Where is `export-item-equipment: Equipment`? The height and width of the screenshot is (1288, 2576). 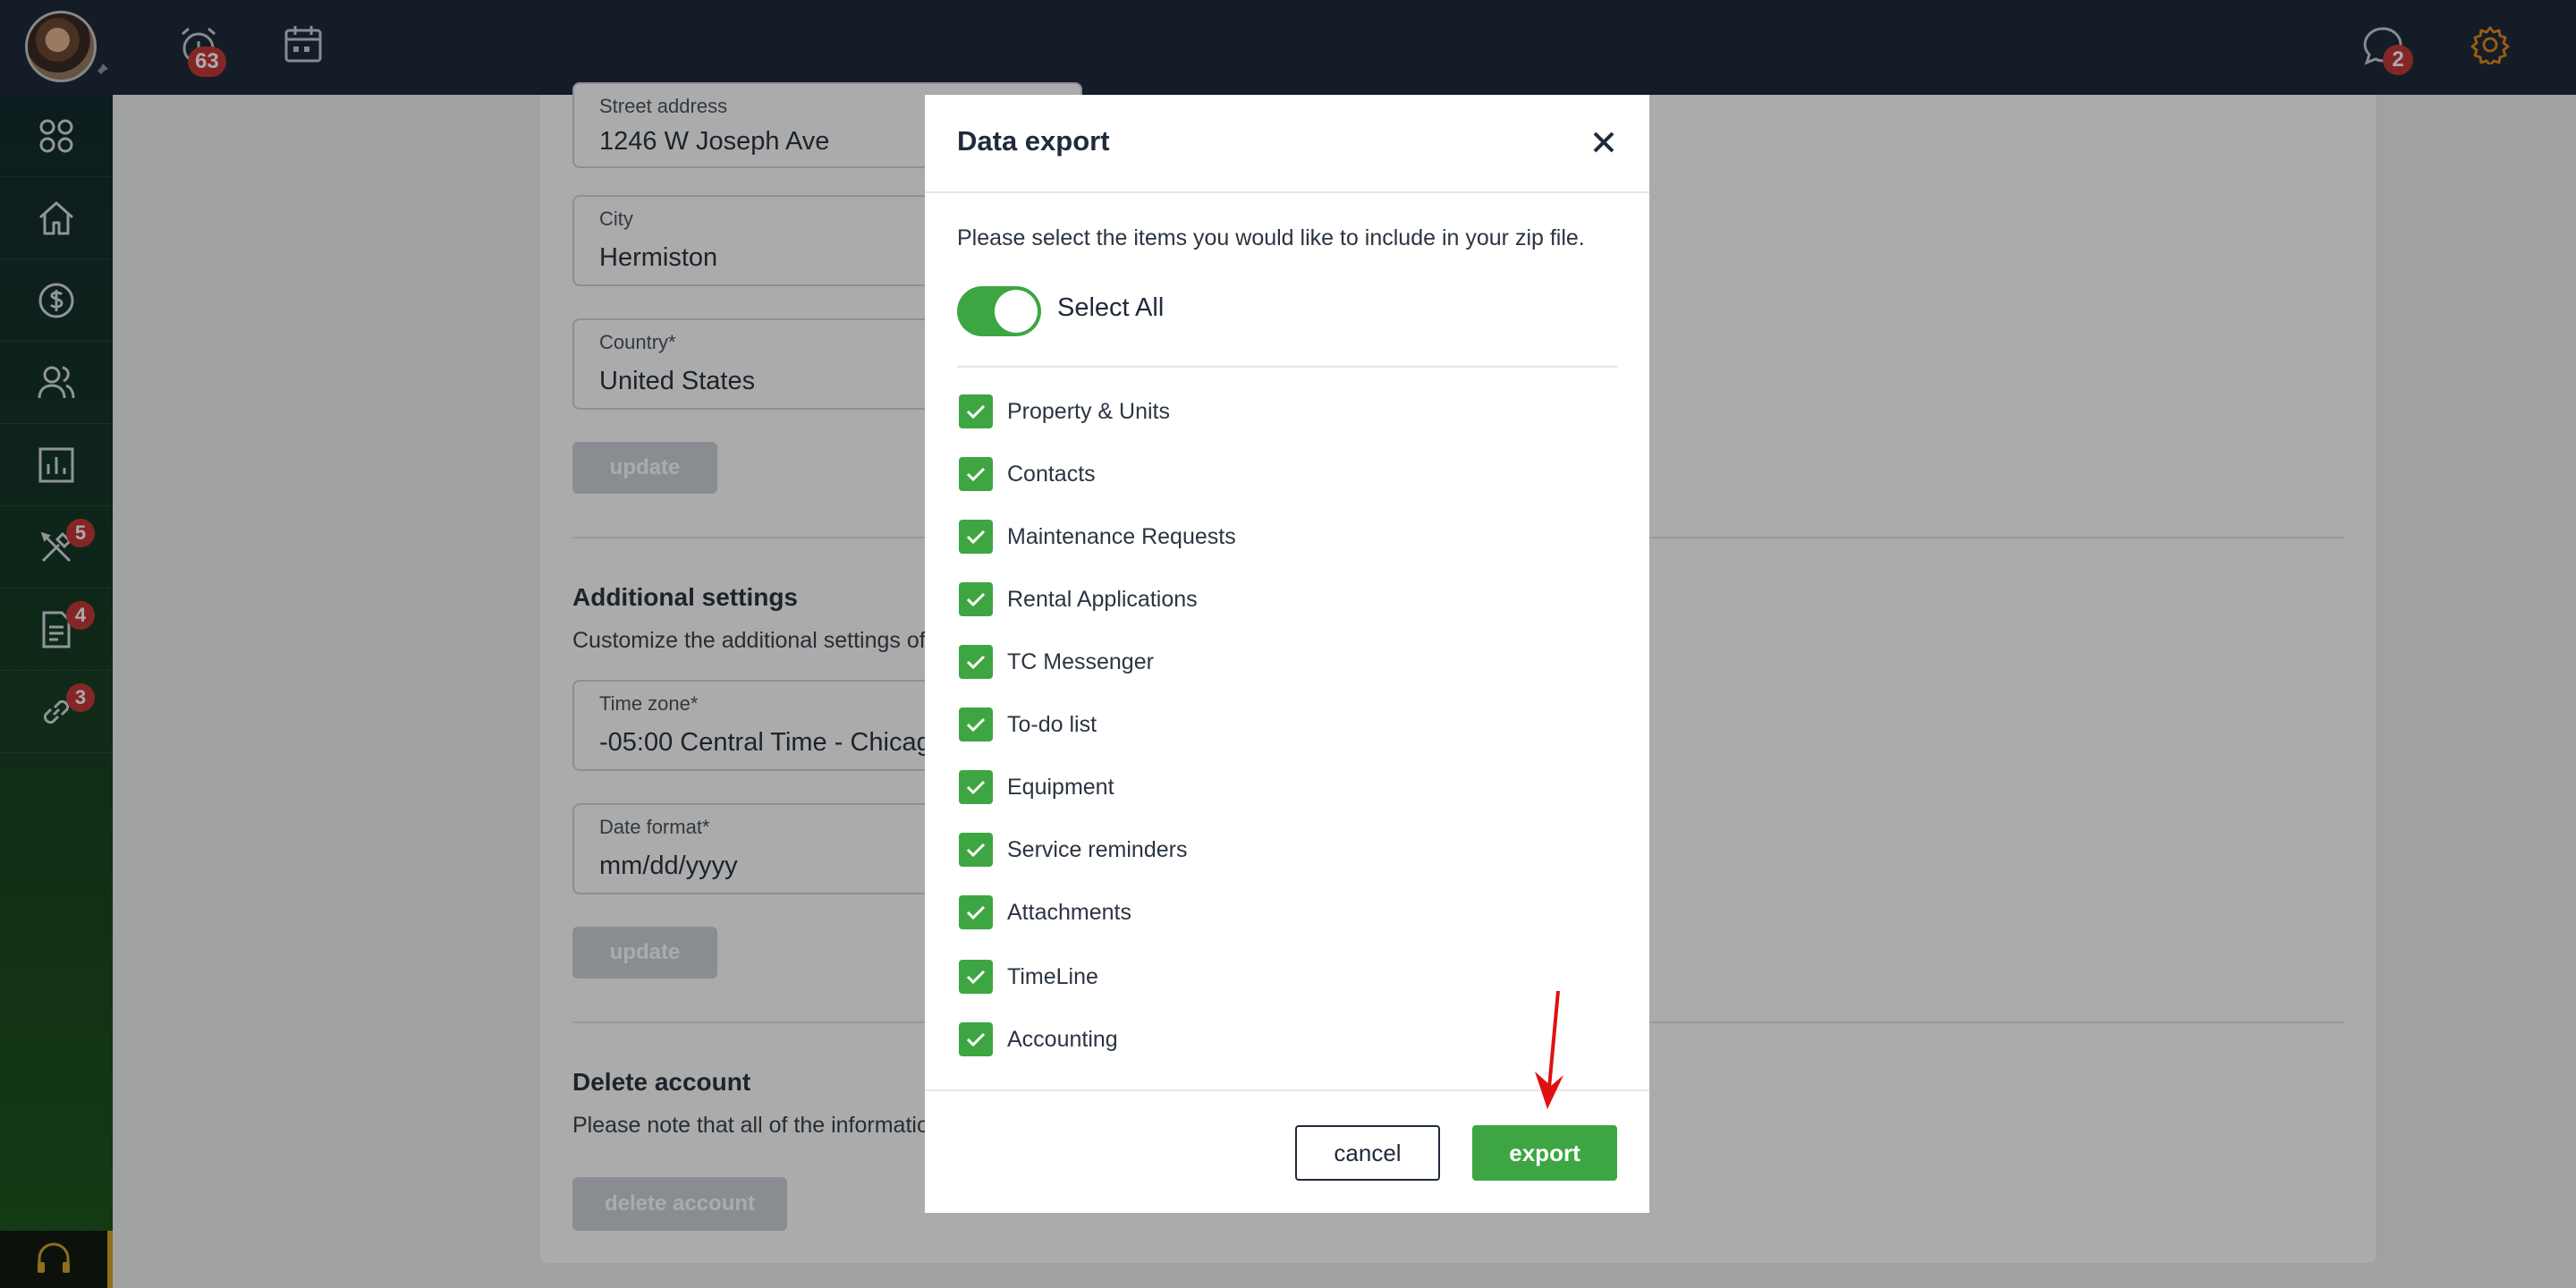
export-item-equipment: Equipment is located at coordinates (1036, 787).